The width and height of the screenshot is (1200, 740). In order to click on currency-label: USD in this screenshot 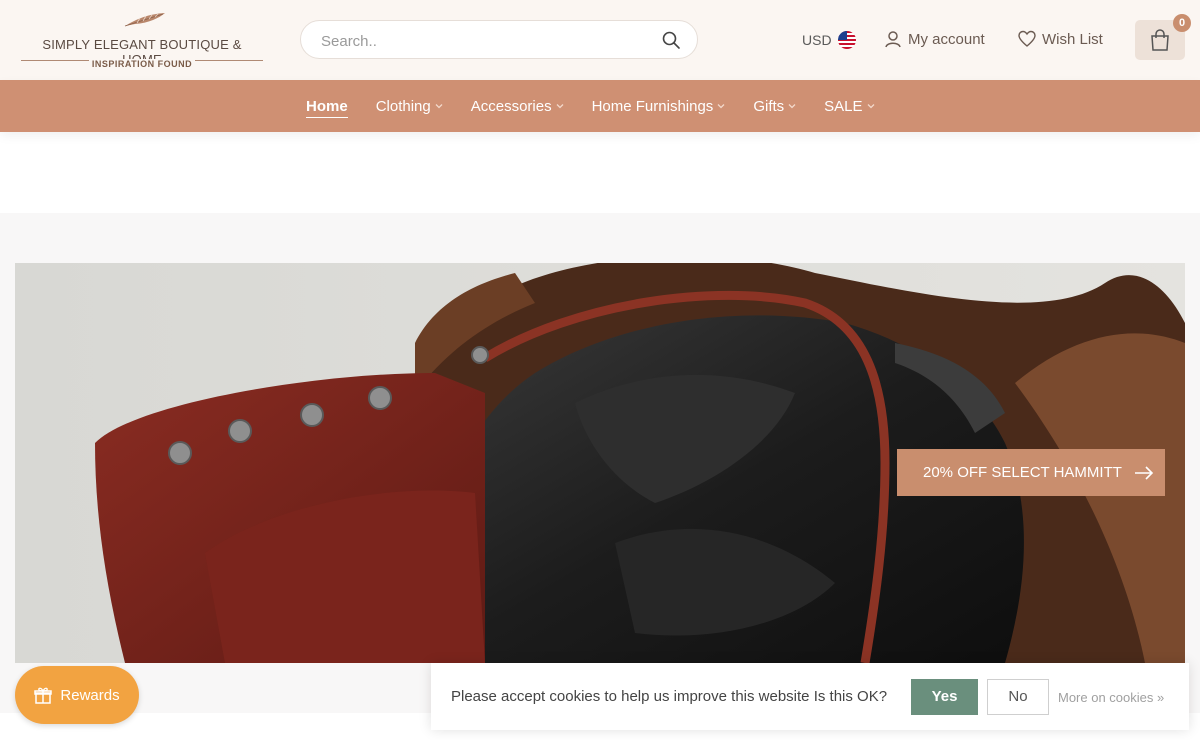, I will do `click(817, 40)`.